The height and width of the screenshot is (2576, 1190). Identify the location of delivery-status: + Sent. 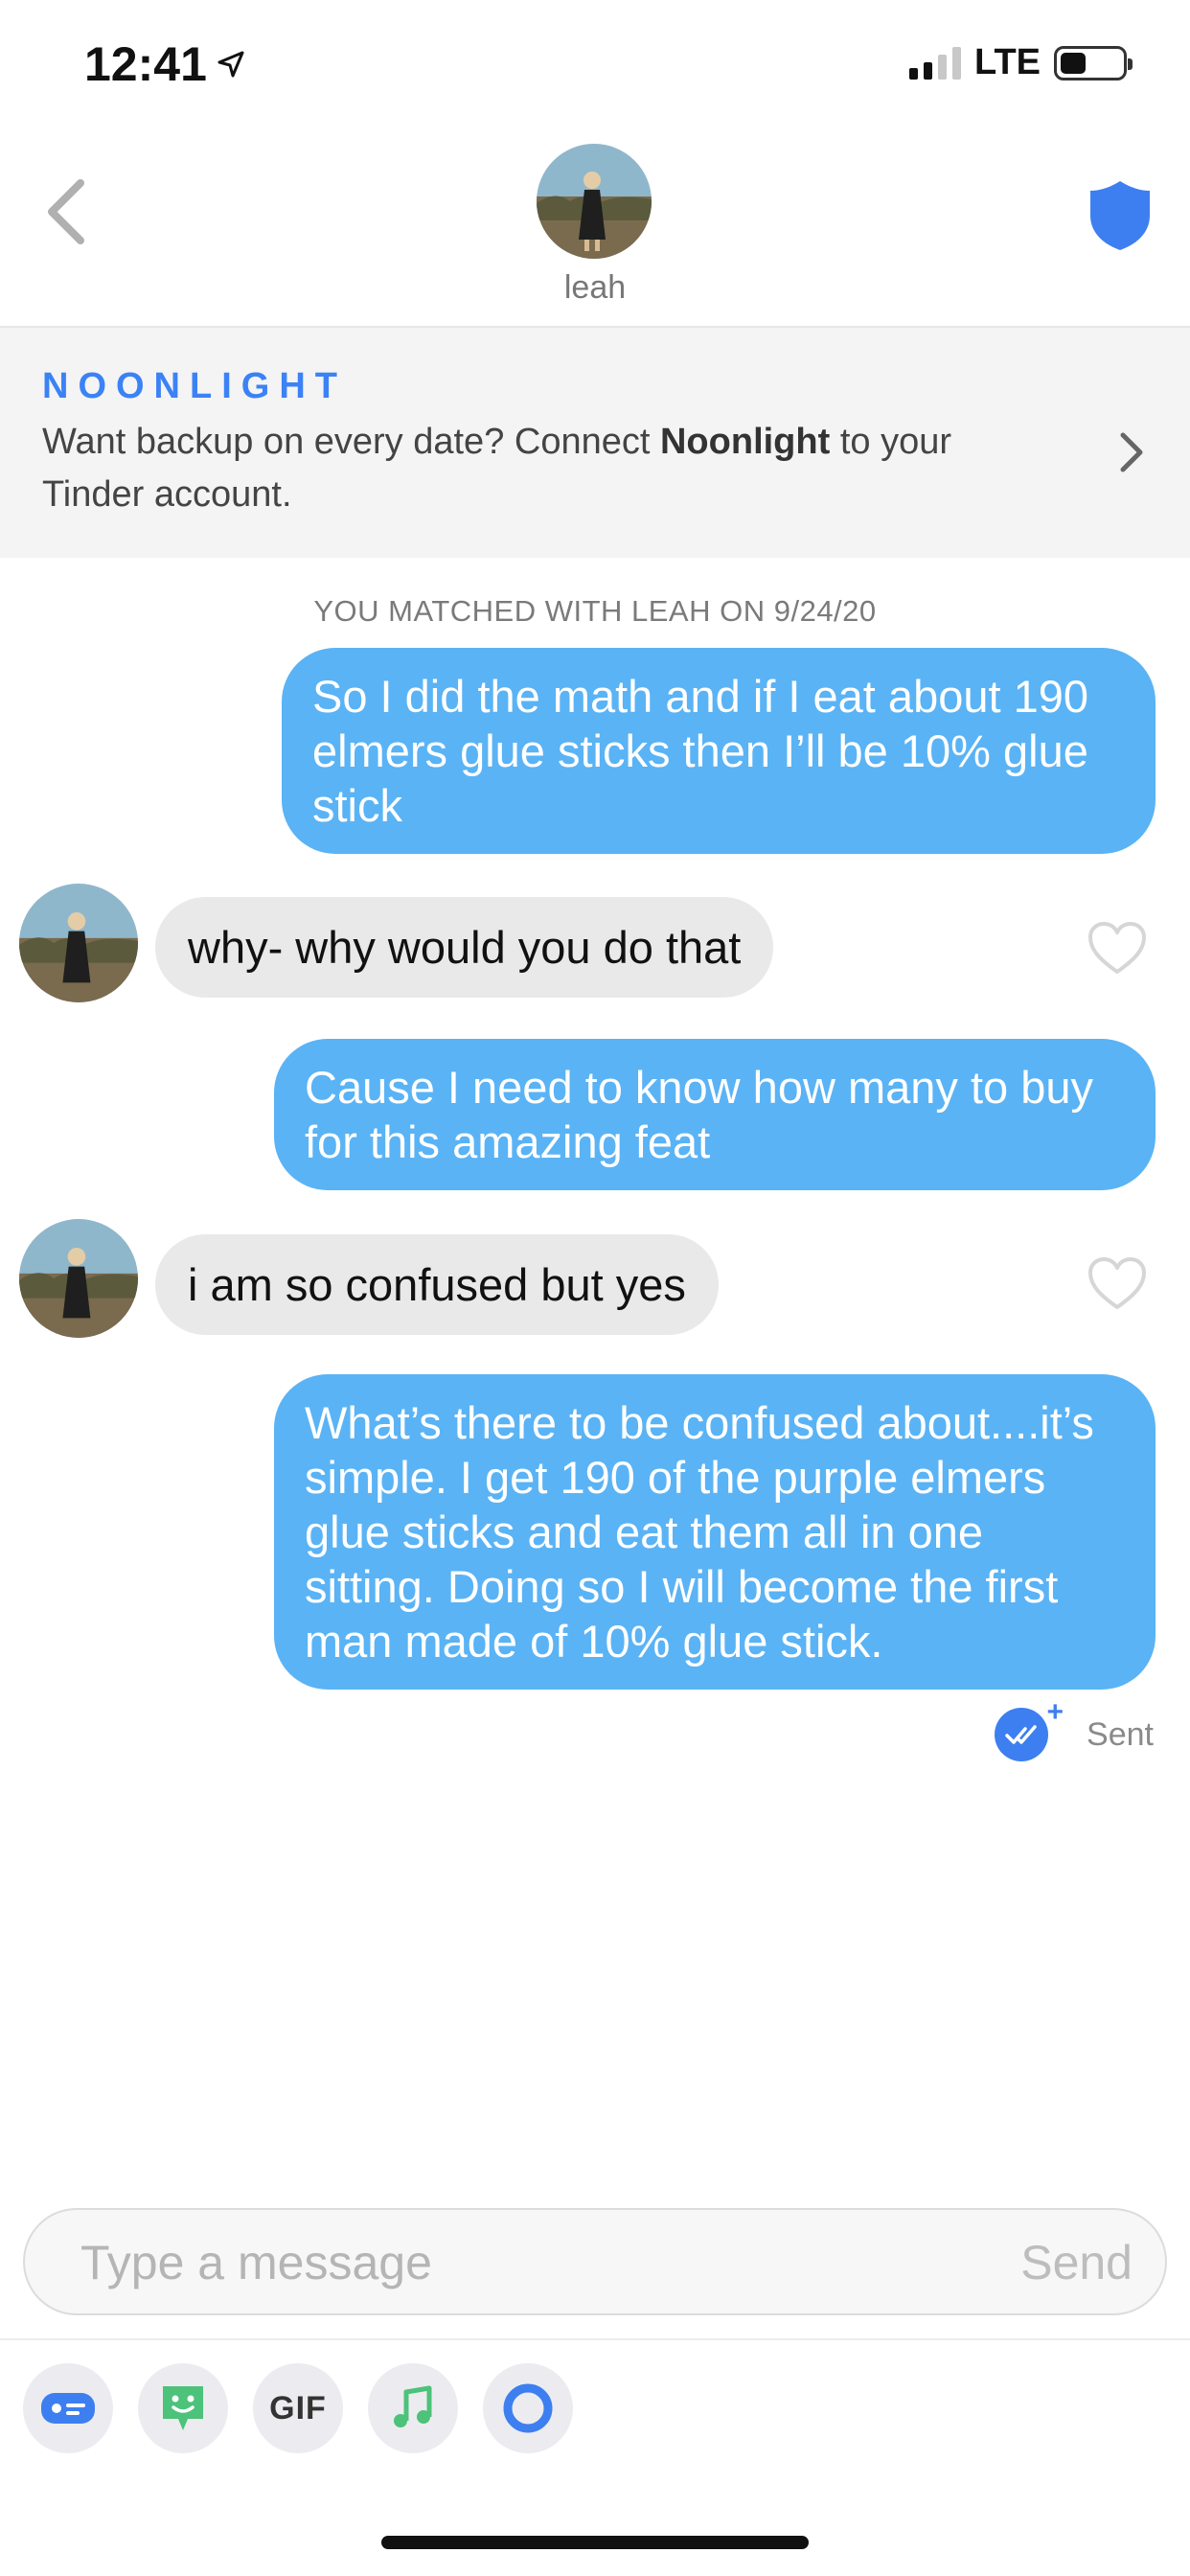
(1074, 1728).